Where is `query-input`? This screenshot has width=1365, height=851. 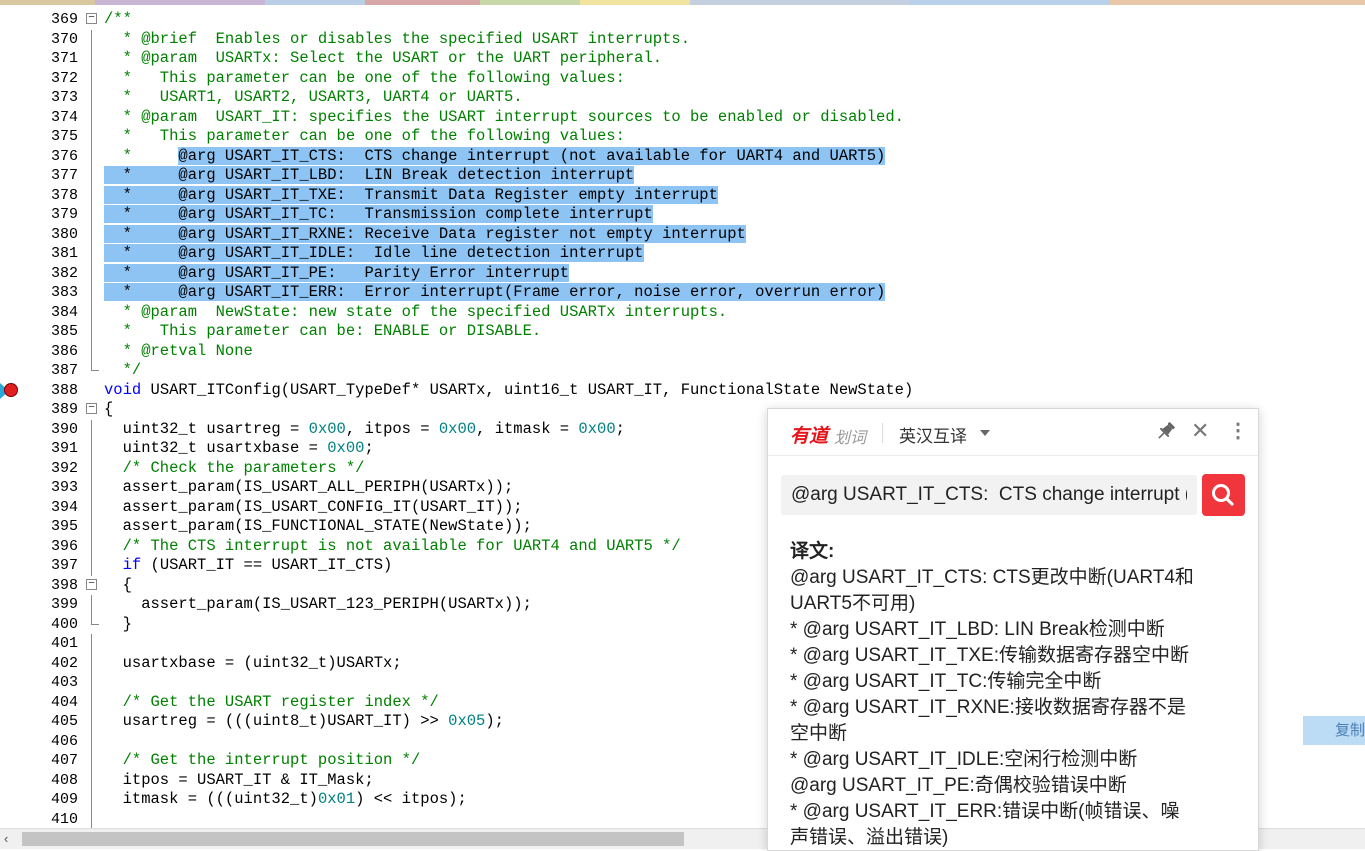
query-input is located at coordinates (989, 495).